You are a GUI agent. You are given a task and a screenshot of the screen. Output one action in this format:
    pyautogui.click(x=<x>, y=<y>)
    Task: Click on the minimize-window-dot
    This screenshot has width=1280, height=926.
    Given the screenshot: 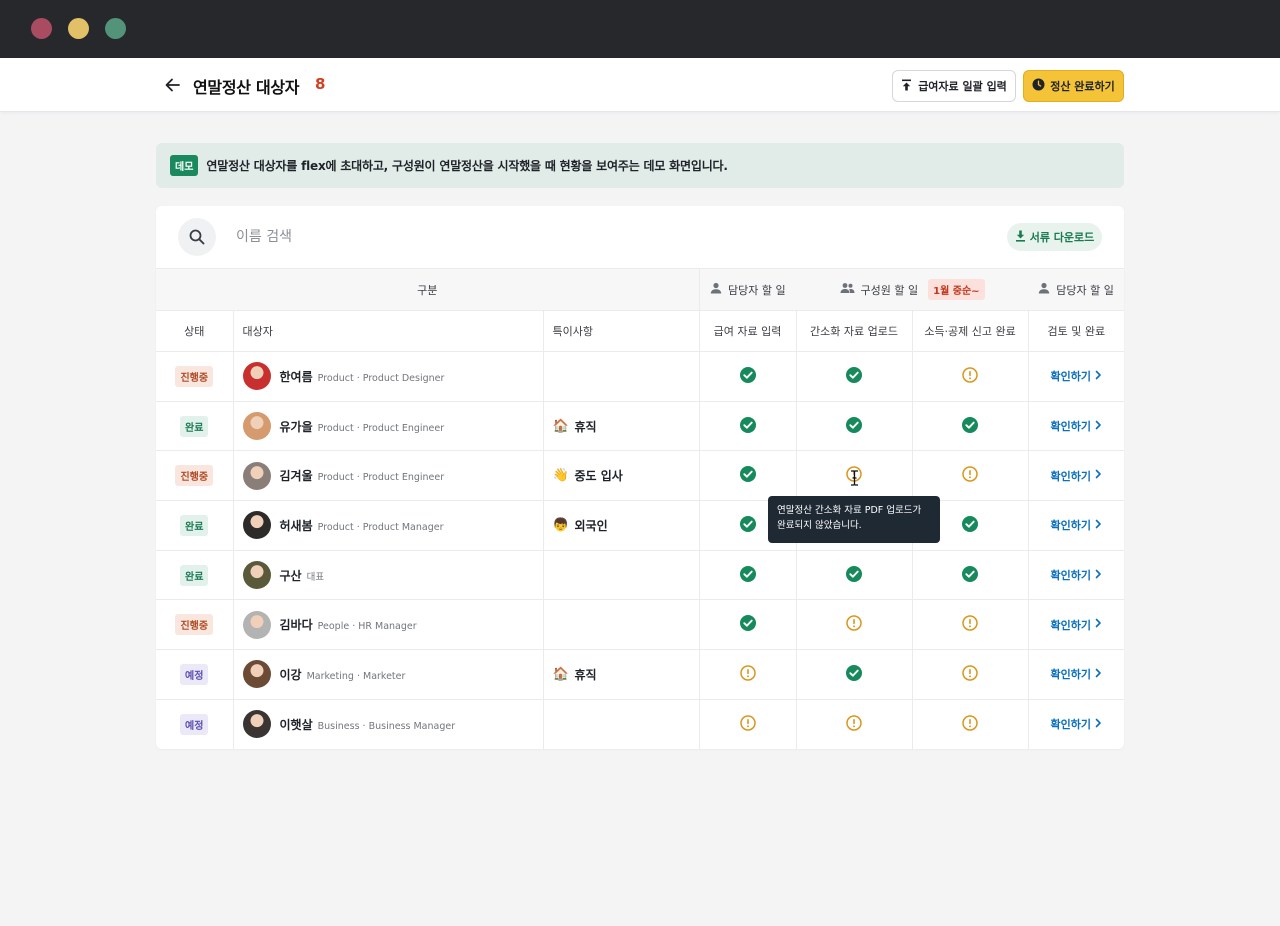 What is the action you would take?
    pyautogui.click(x=78, y=28)
    